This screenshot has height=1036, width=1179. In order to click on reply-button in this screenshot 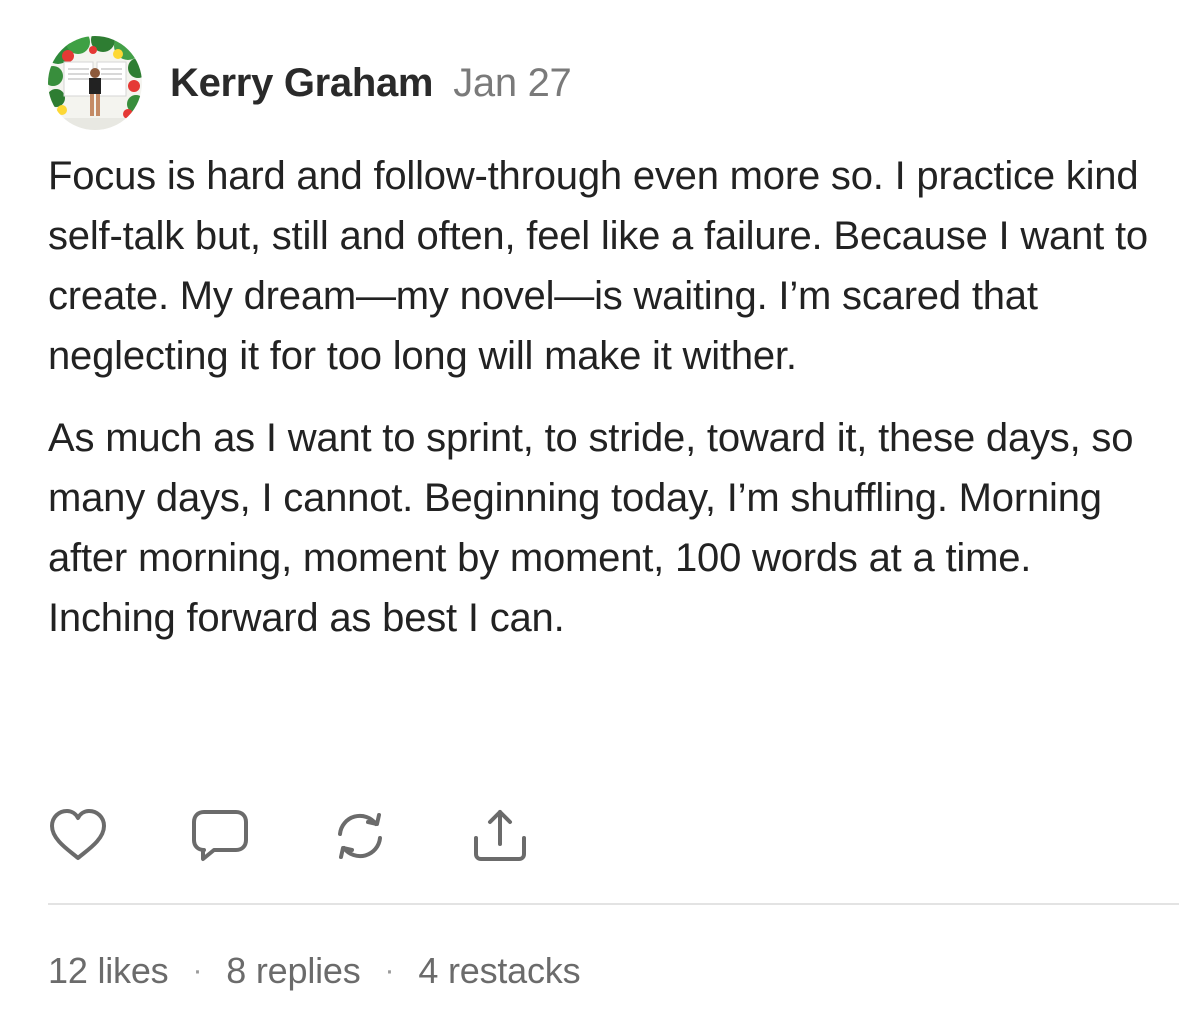, I will do `click(220, 836)`.